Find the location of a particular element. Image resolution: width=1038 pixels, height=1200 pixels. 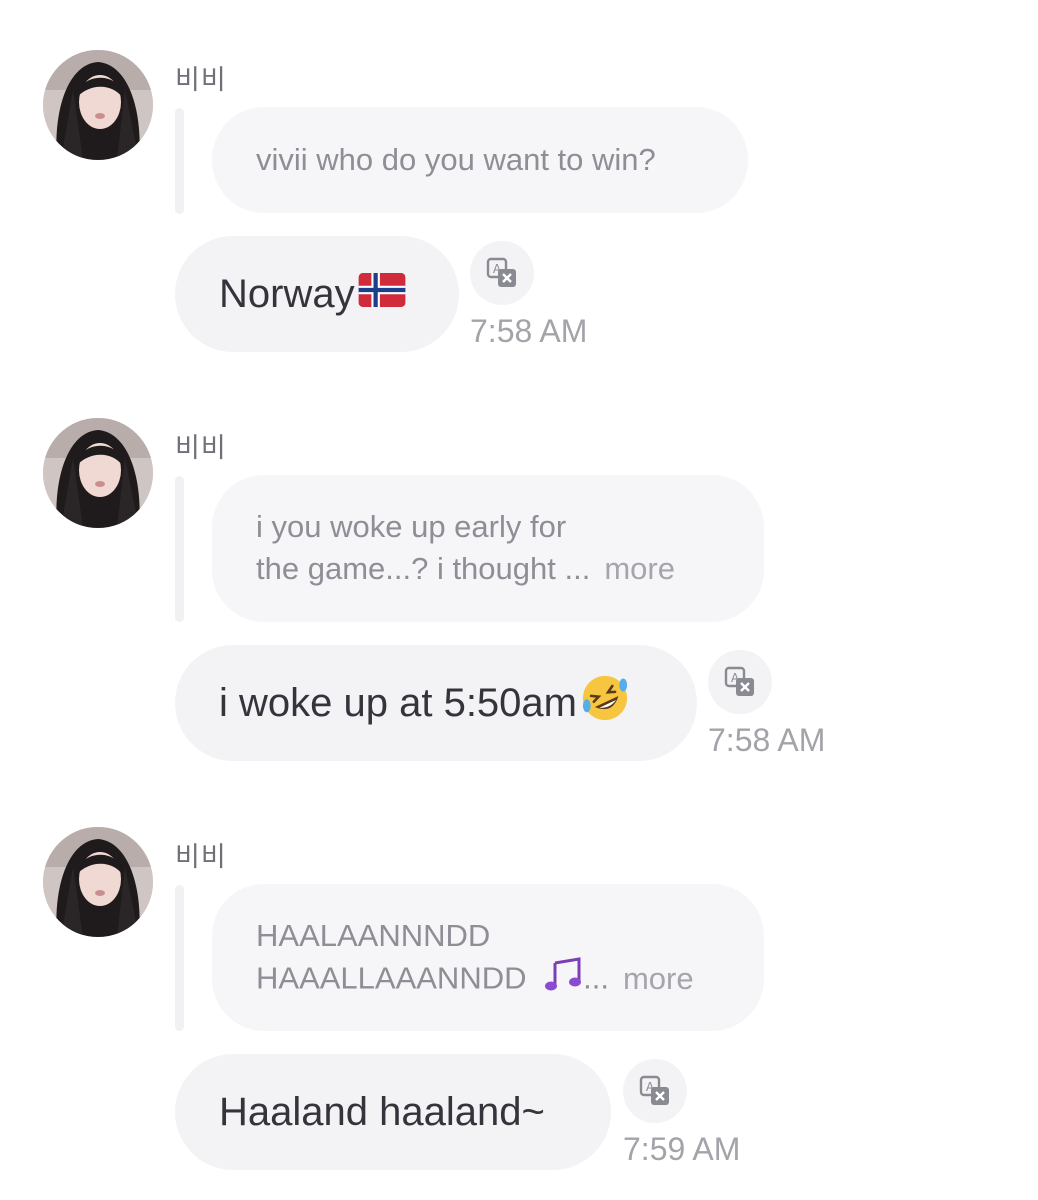

reply-quote-text: i you woke up early for is located at coordinates (411, 526).